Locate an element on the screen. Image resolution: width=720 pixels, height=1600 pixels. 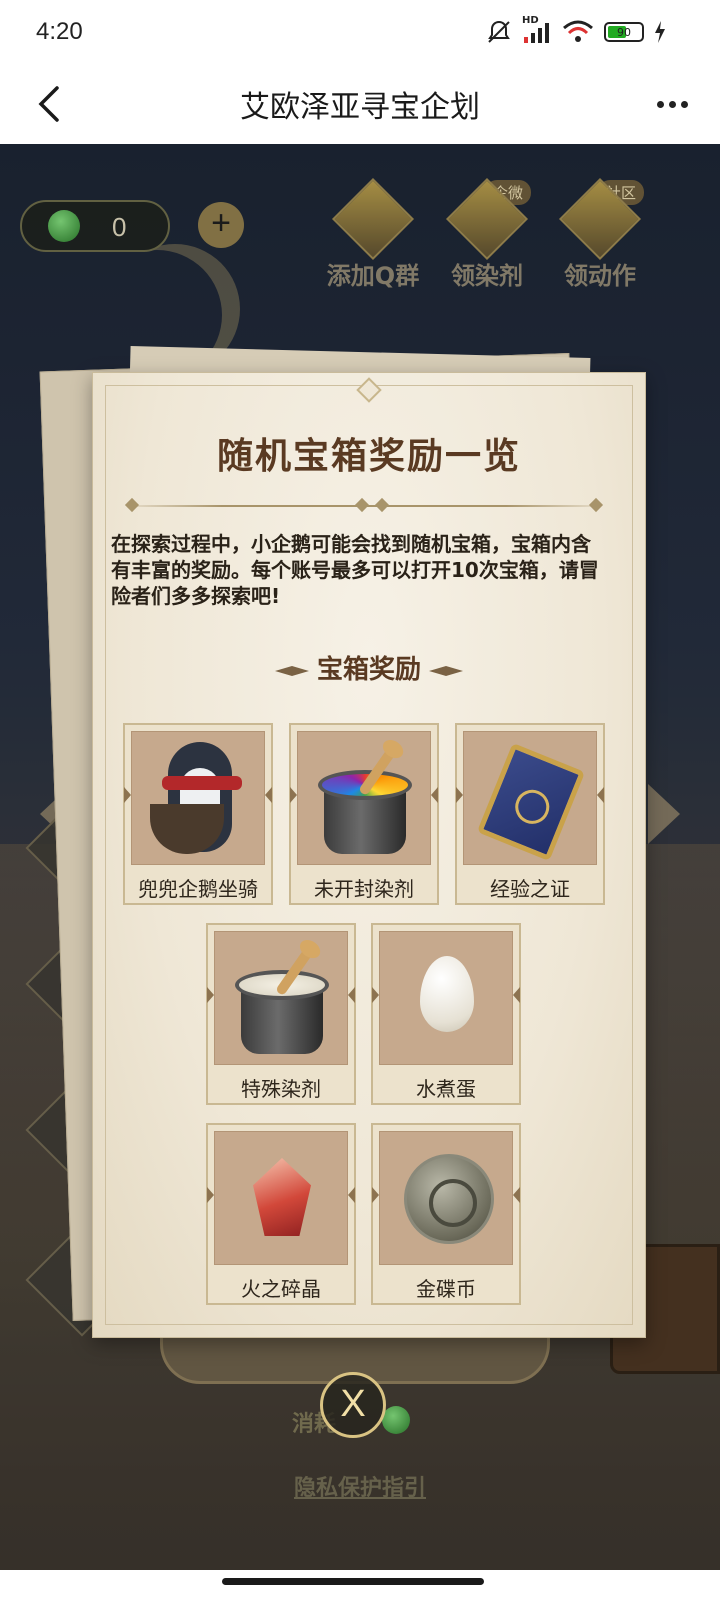
fire-shard-icon is located at coordinates (281, 1198).